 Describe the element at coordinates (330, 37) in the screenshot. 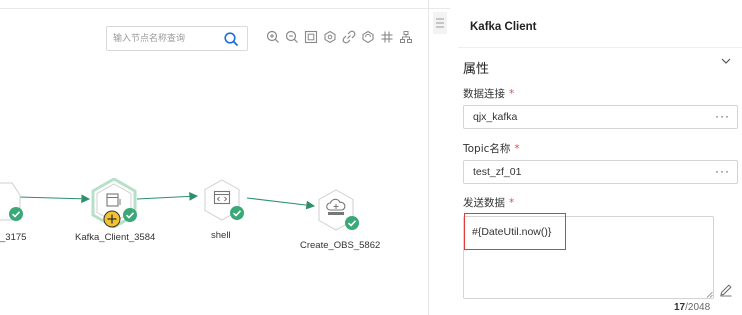

I see `auto-layout-icon` at that location.